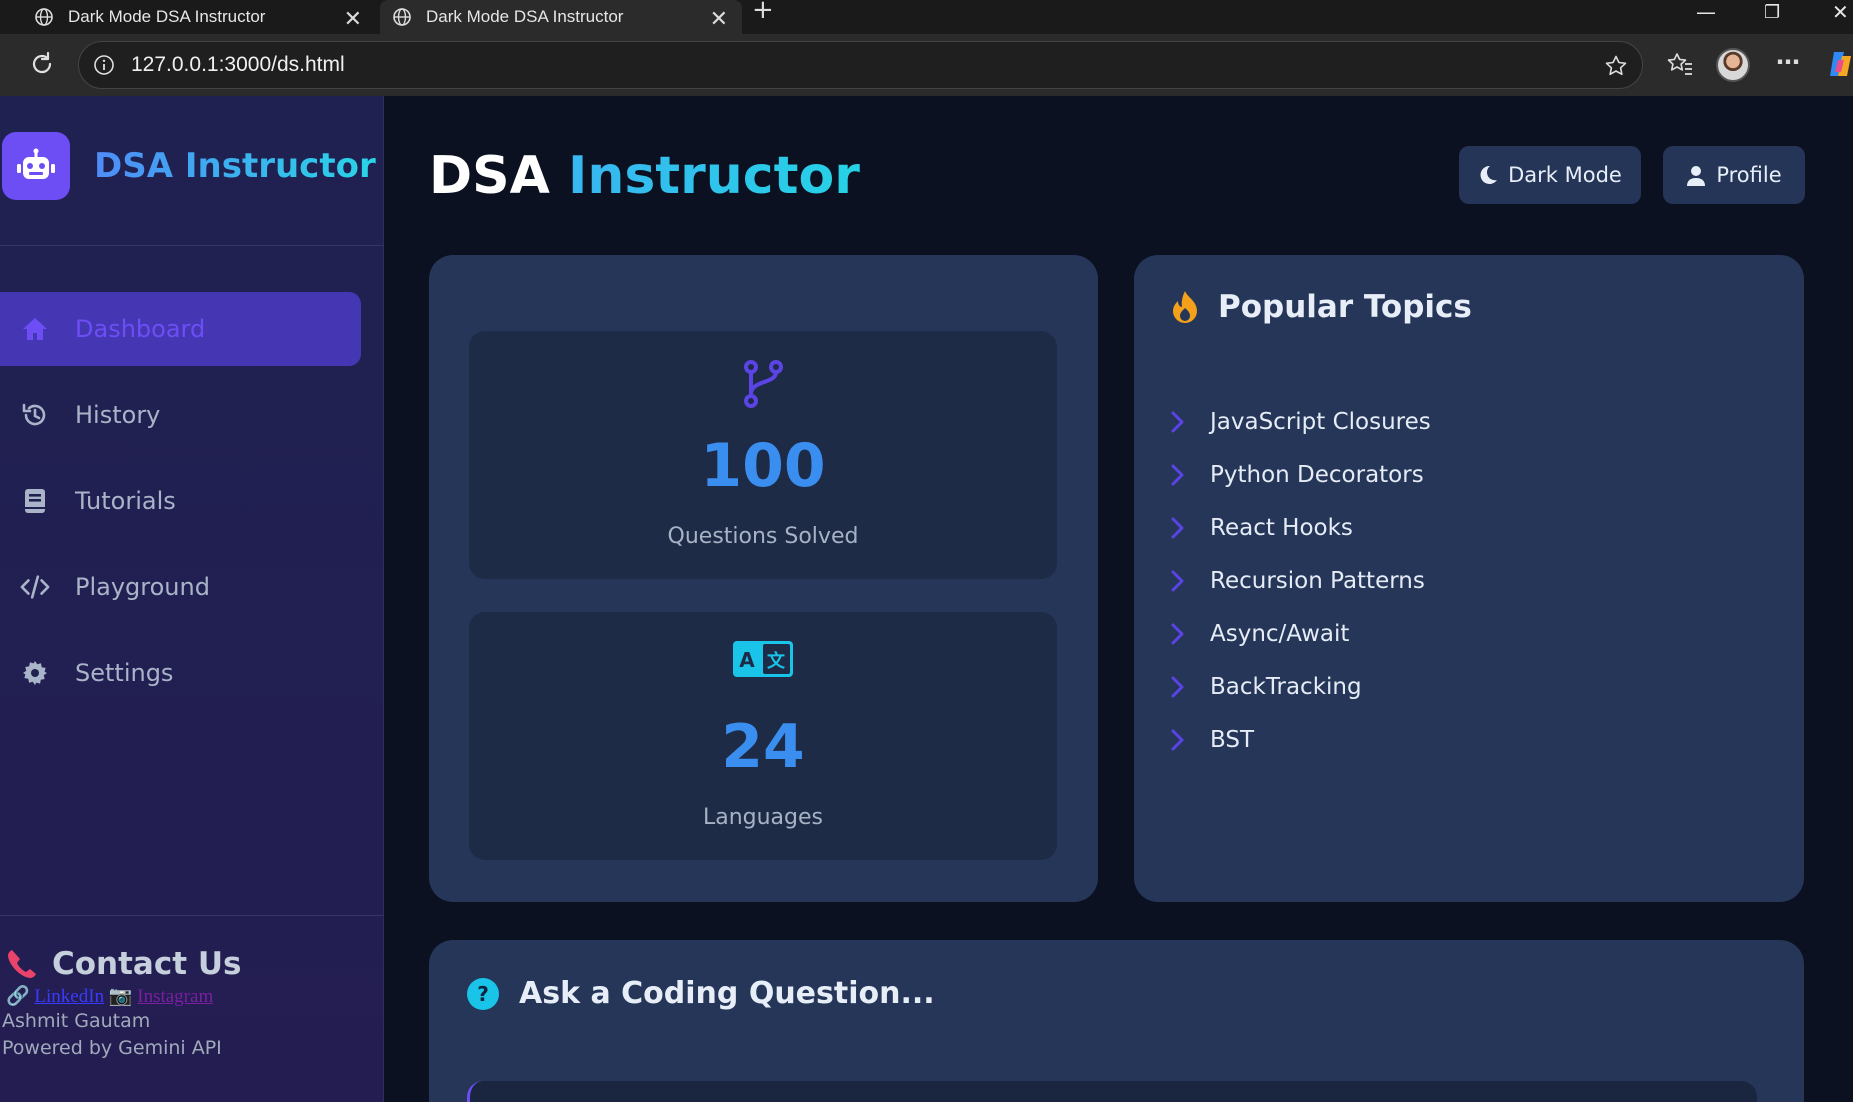  I want to click on fire-icon, so click(1185, 307).